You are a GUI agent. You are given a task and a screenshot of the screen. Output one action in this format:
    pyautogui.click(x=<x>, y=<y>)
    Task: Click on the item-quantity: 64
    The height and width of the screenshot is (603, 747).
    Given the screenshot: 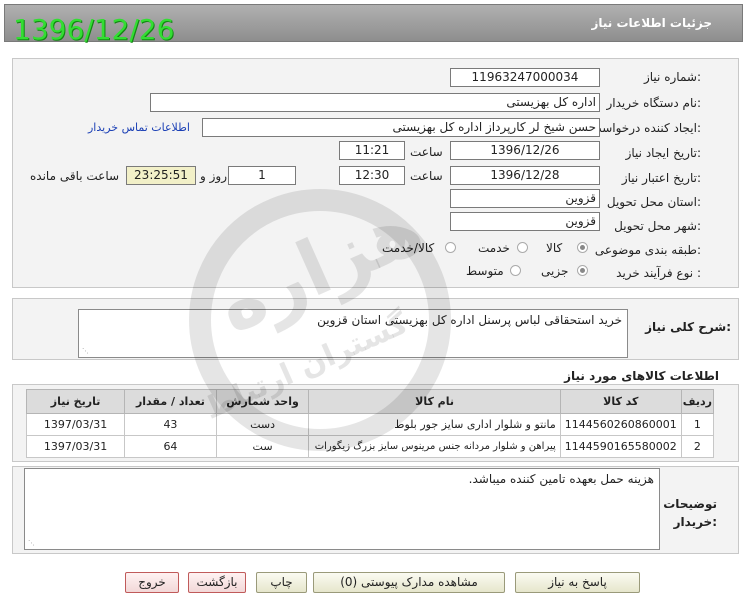 What is the action you would take?
    pyautogui.click(x=170, y=446)
    